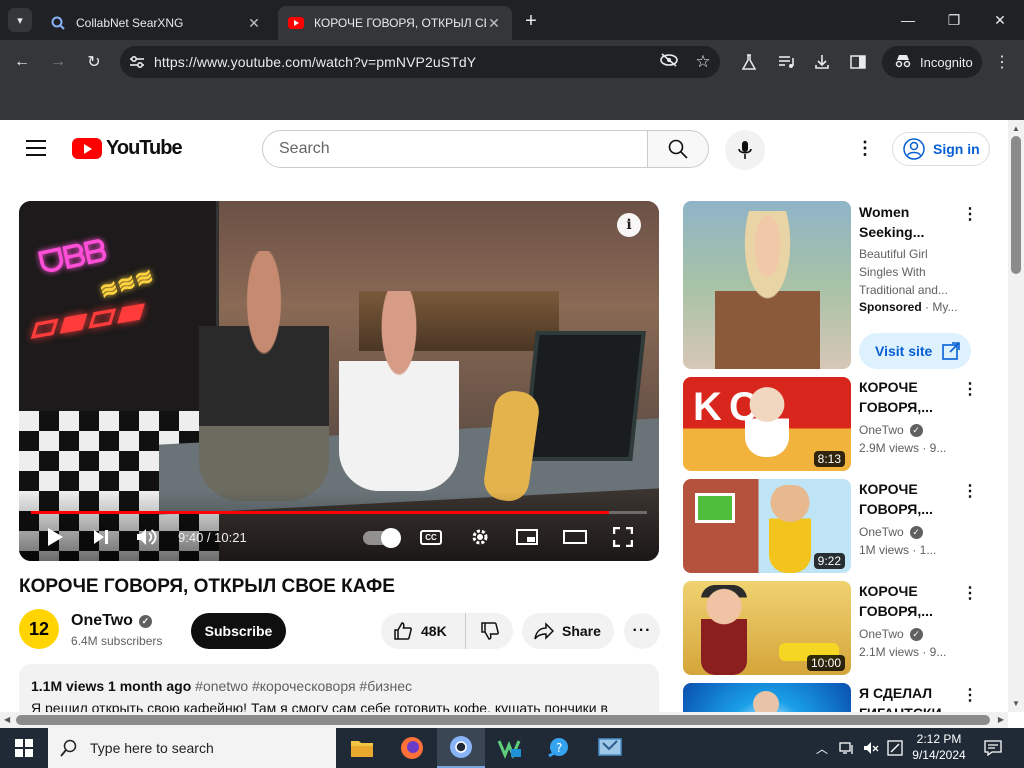  Describe the element at coordinates (480, 537) in the screenshot. I see `settings-gear-icon` at that location.